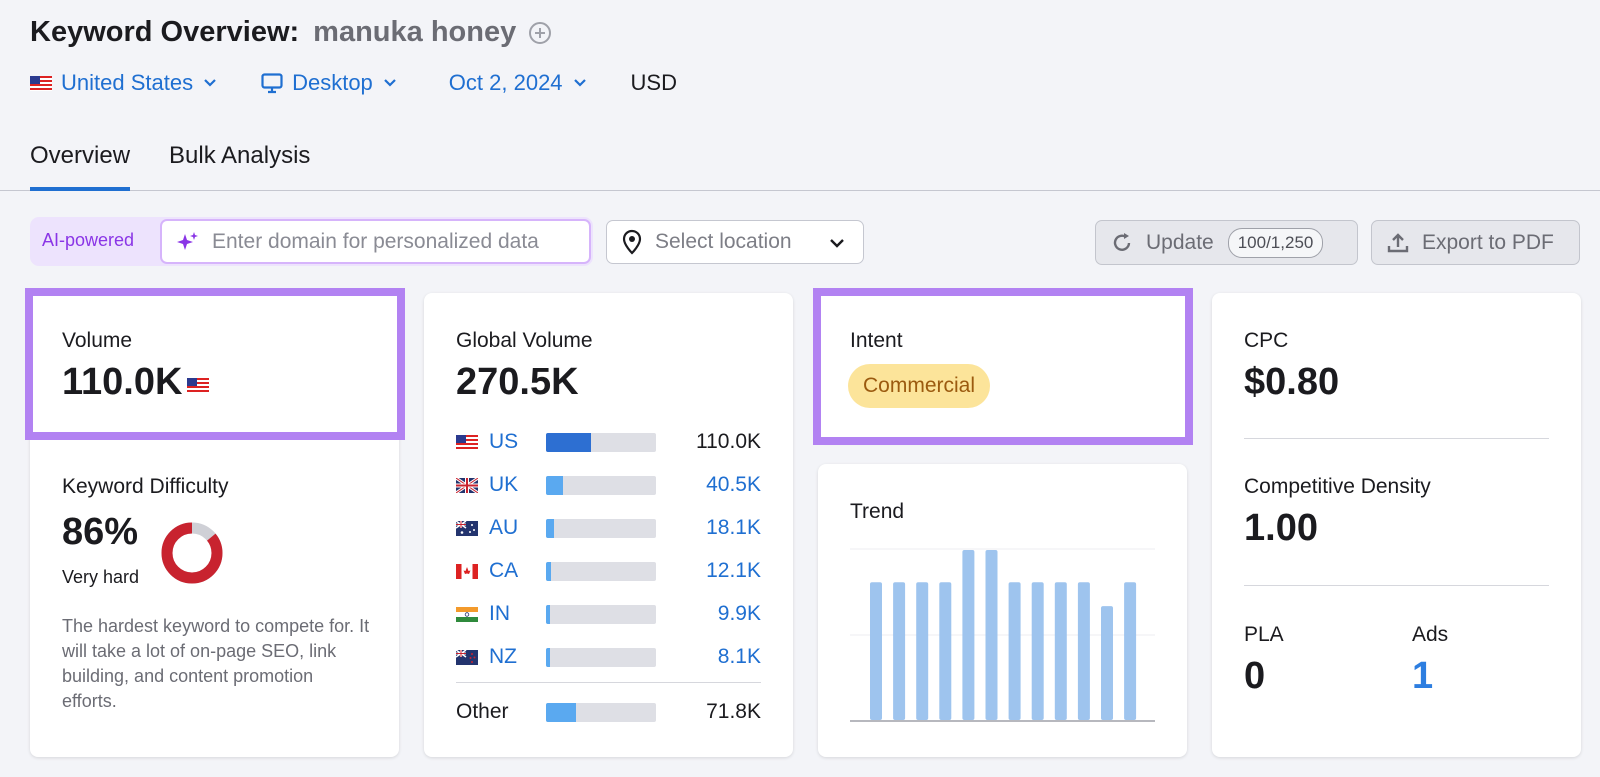  Describe the element at coordinates (482, 711) in the screenshot. I see `other-label: Other` at that location.